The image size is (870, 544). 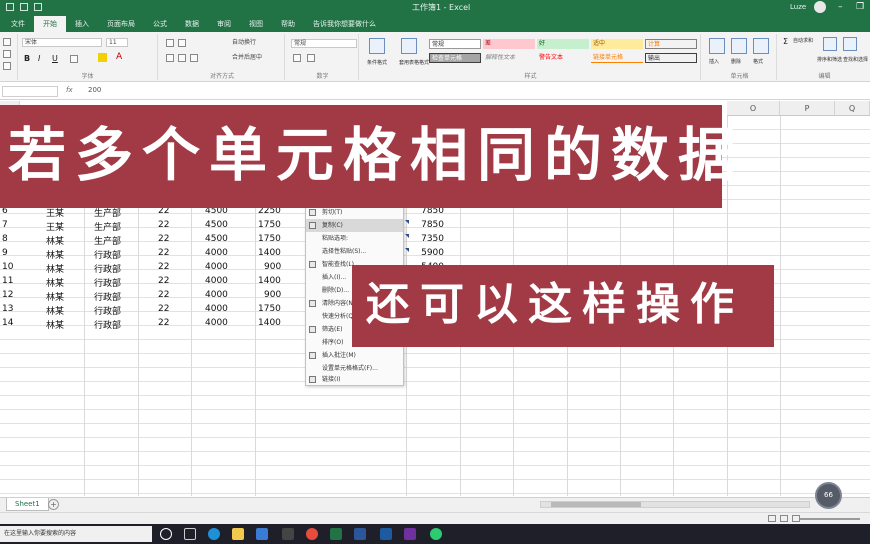 What do you see at coordinates (784, 518) in the screenshot?
I see `view-buttons` at bounding box center [784, 518].